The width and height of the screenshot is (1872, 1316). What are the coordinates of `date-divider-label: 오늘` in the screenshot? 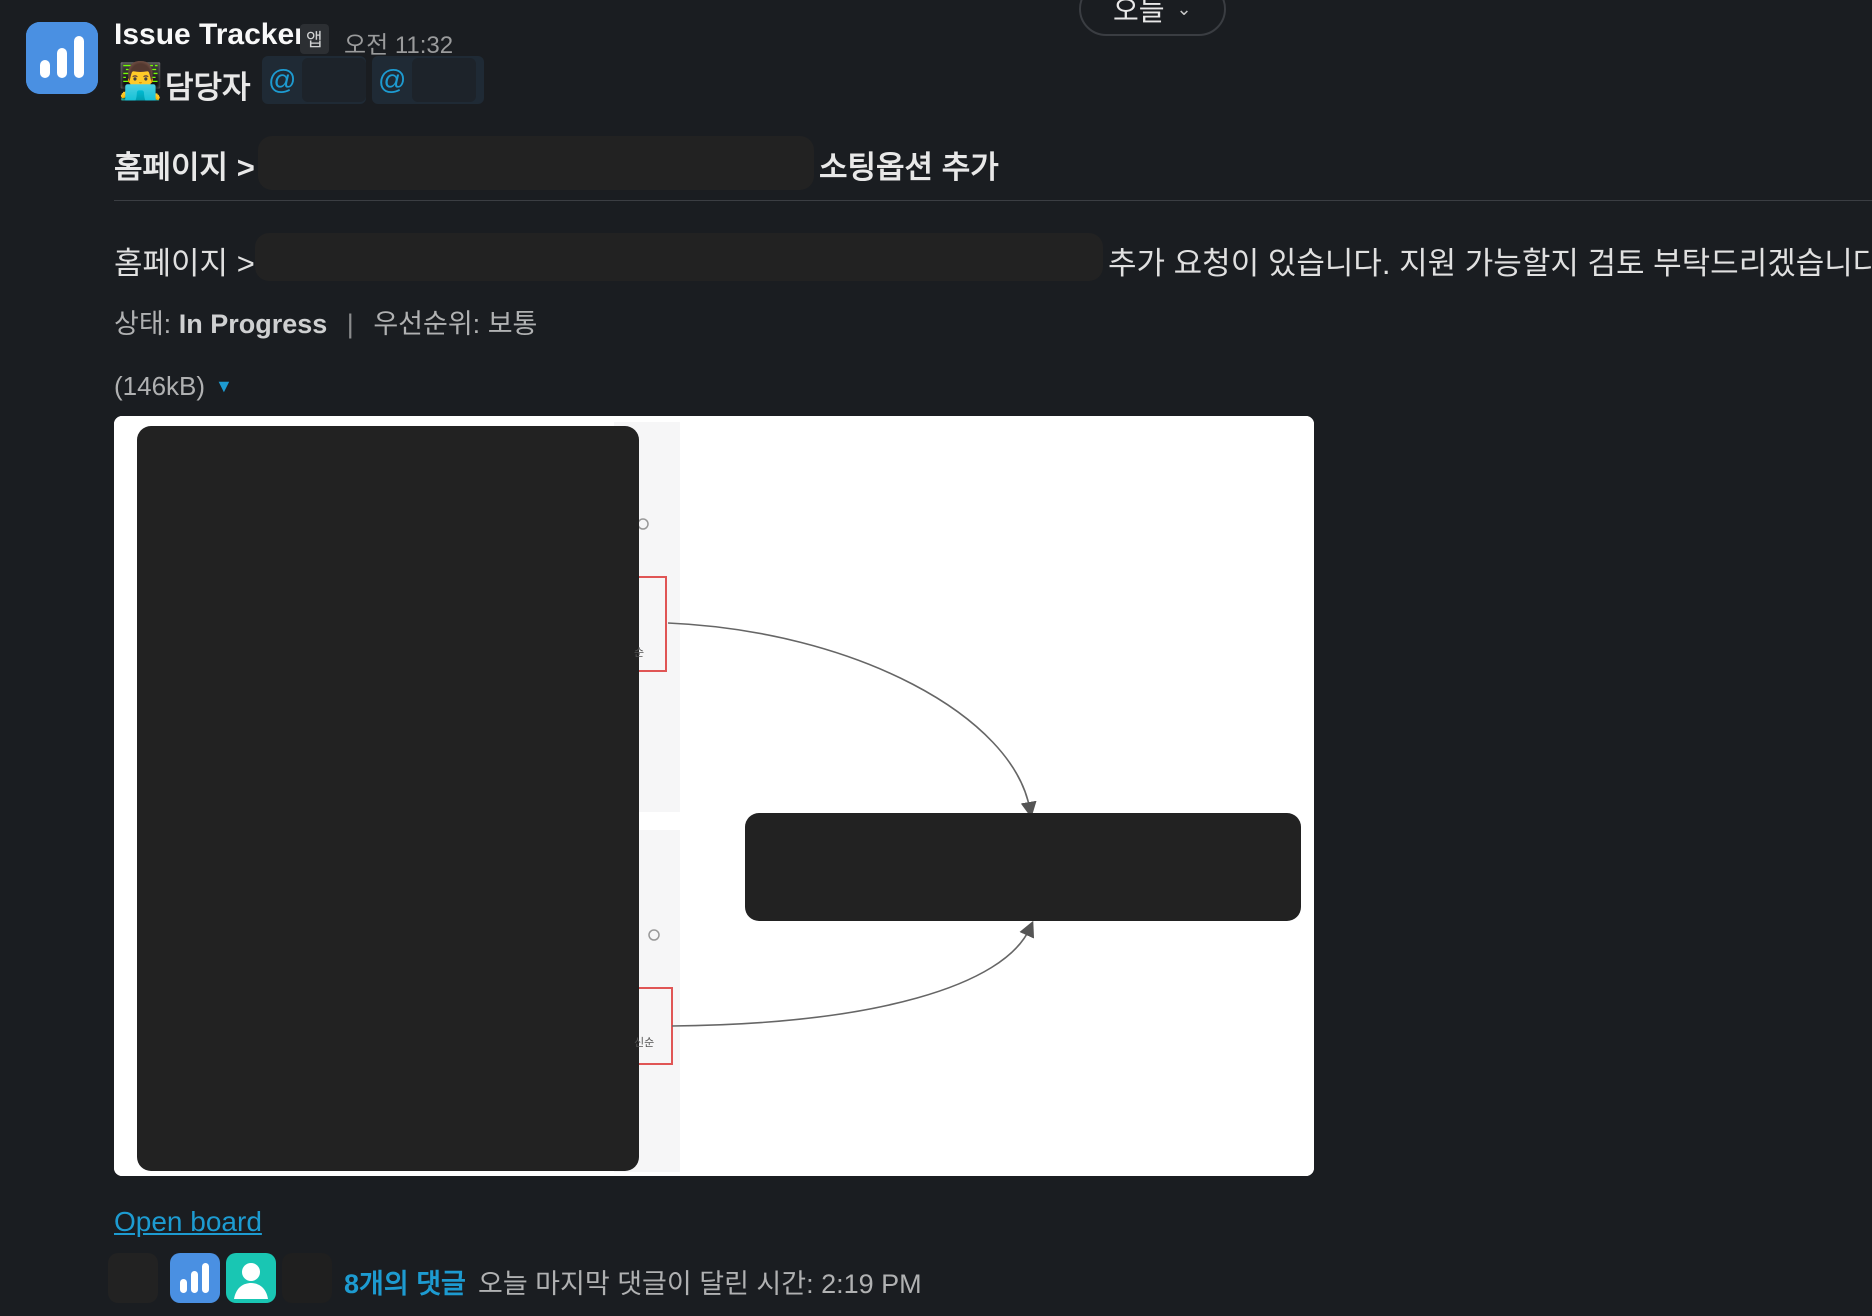 It's located at (1139, 13).